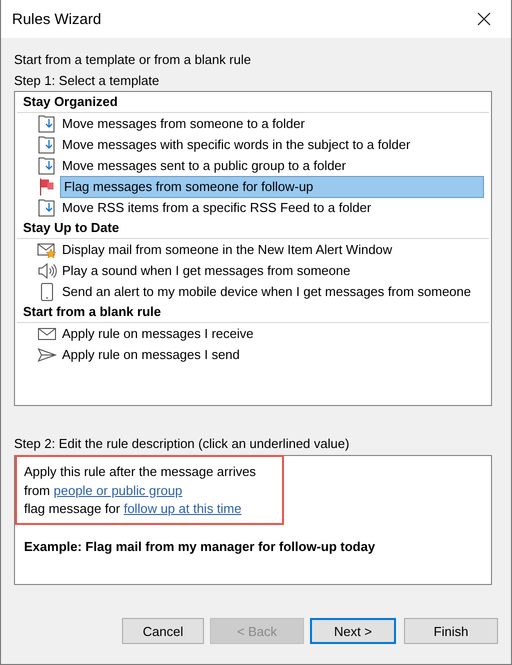 Image resolution: width=512 pixels, height=665 pixels. What do you see at coordinates (133, 60) in the screenshot?
I see `intro-text: Start from a template or from a blank rule` at bounding box center [133, 60].